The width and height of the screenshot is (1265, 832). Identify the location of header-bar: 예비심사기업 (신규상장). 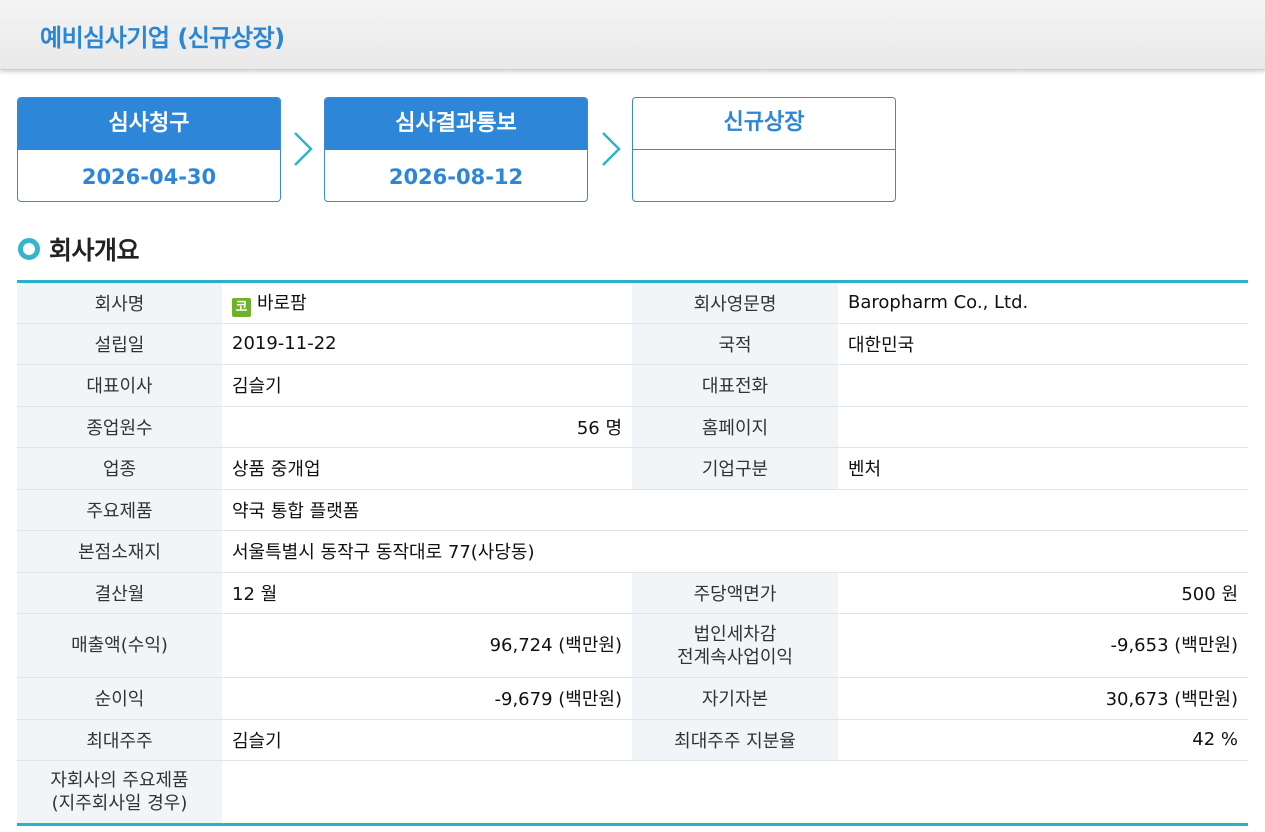
(632, 35).